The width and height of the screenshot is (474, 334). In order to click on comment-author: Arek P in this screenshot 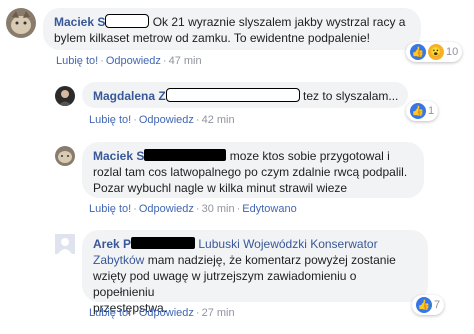, I will do `click(112, 244)`.